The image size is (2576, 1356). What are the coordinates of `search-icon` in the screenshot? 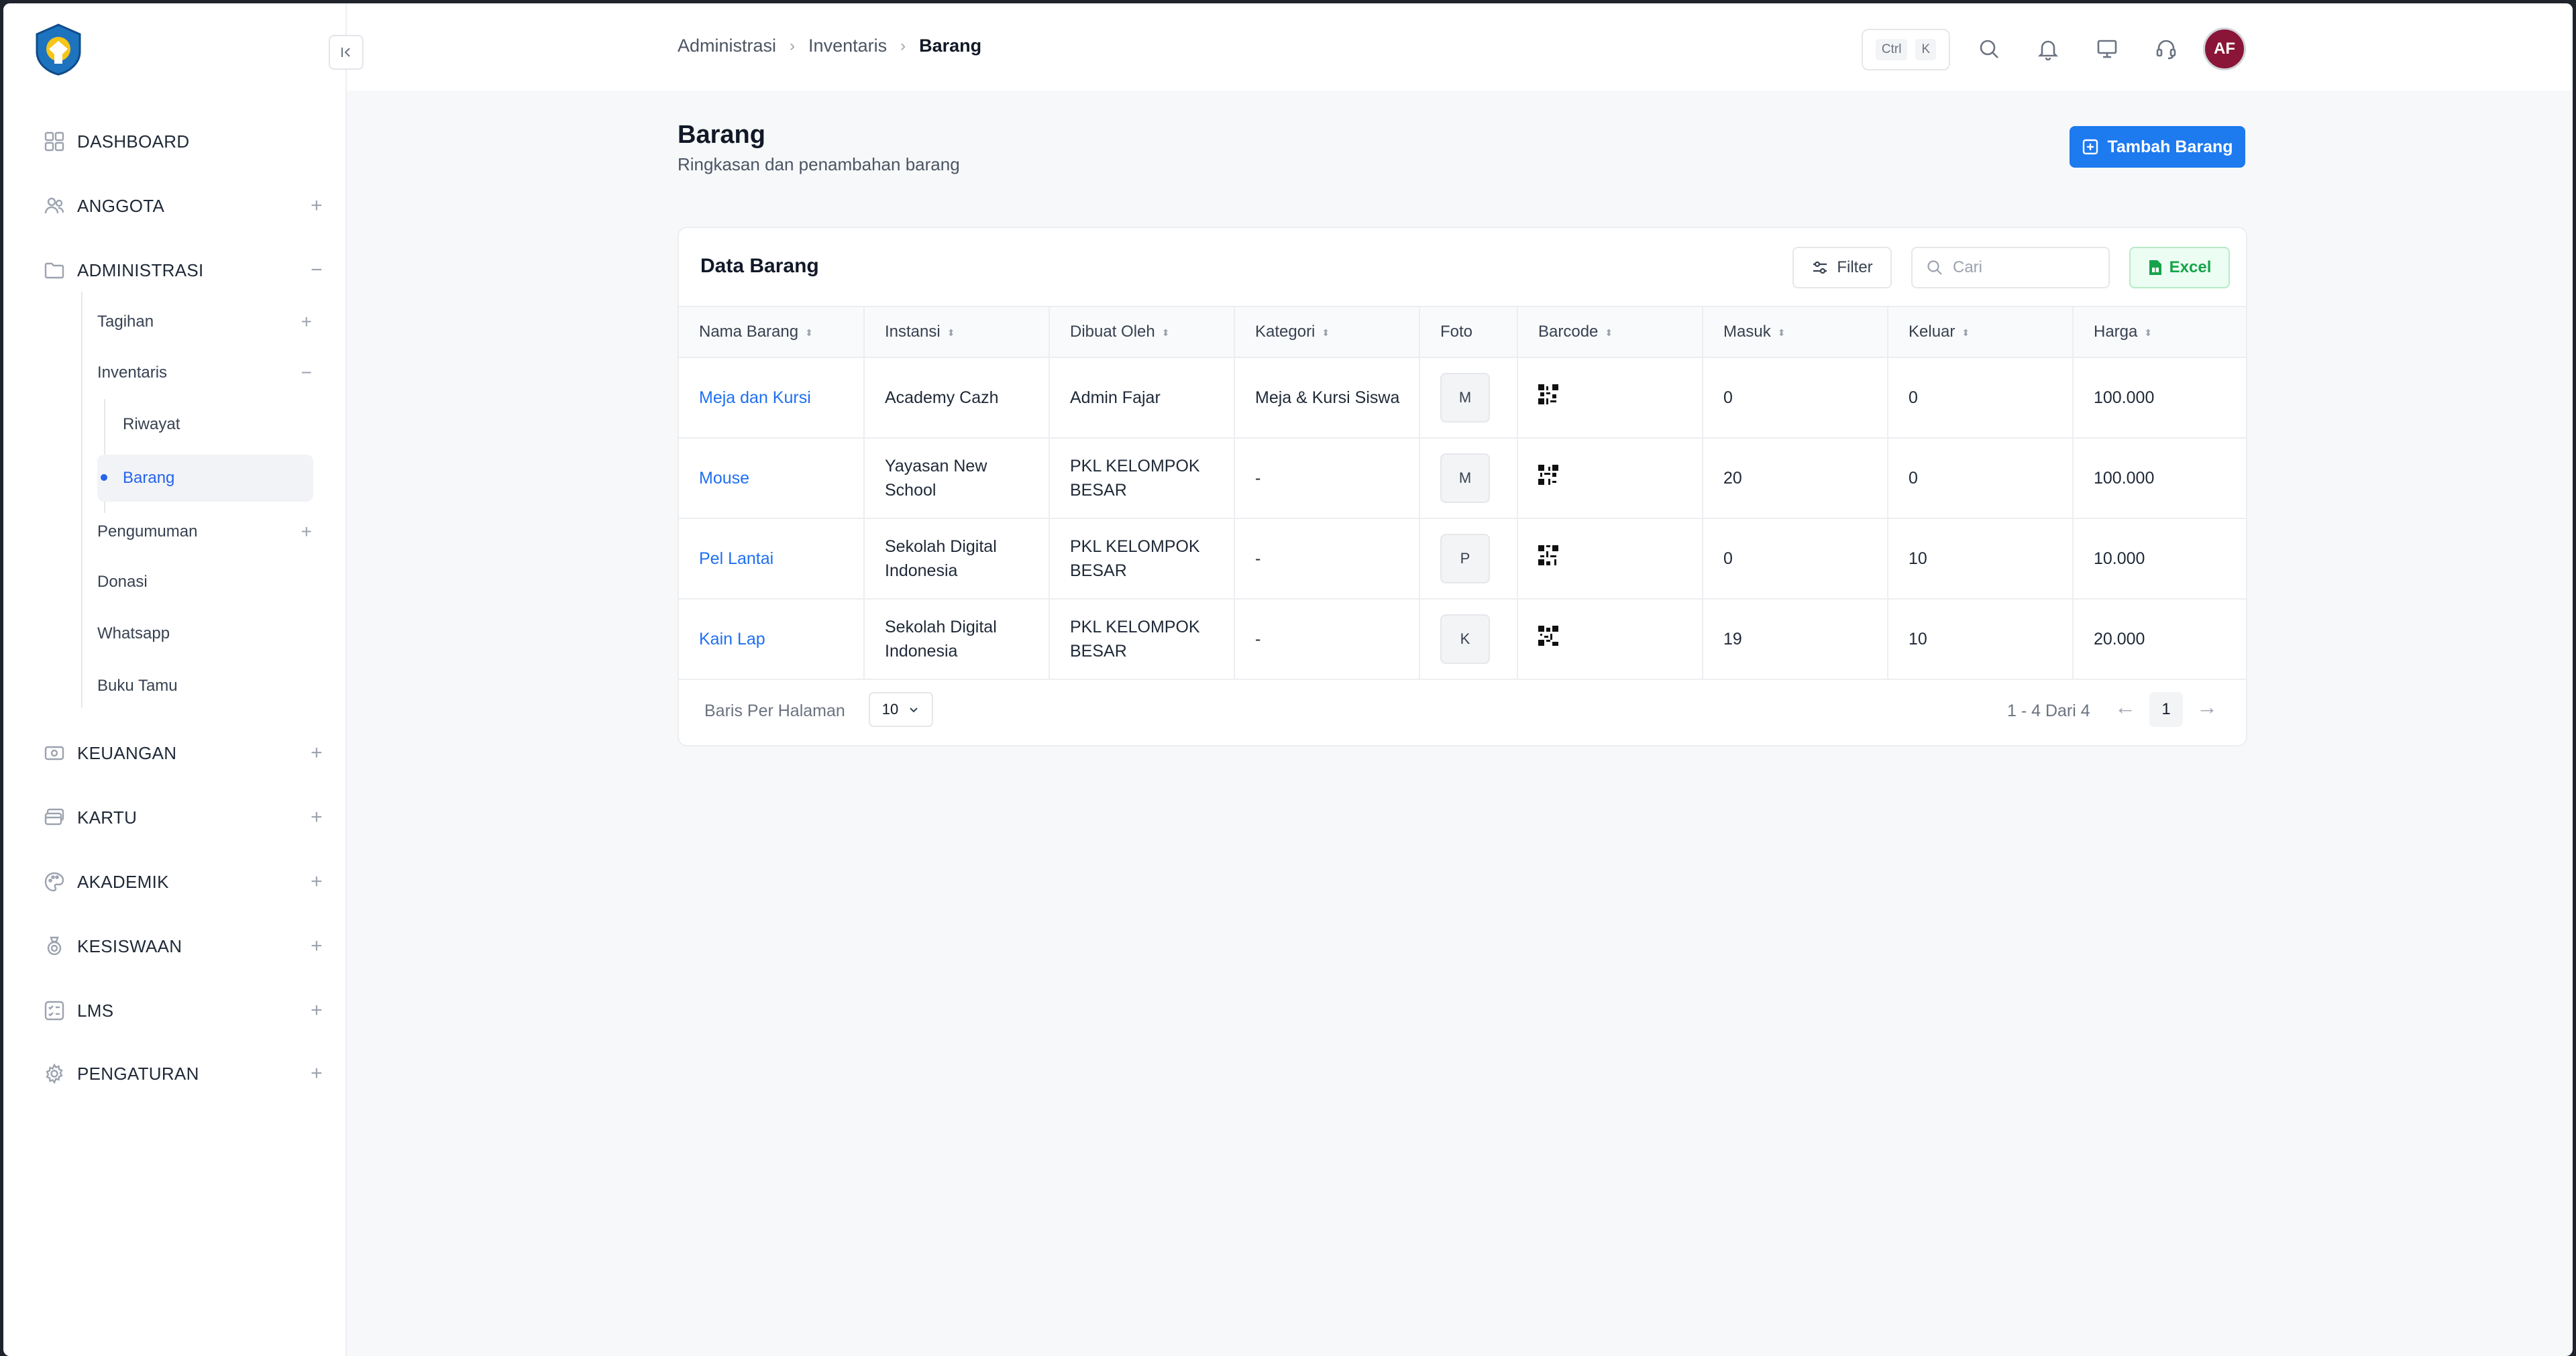 It's located at (1989, 49).